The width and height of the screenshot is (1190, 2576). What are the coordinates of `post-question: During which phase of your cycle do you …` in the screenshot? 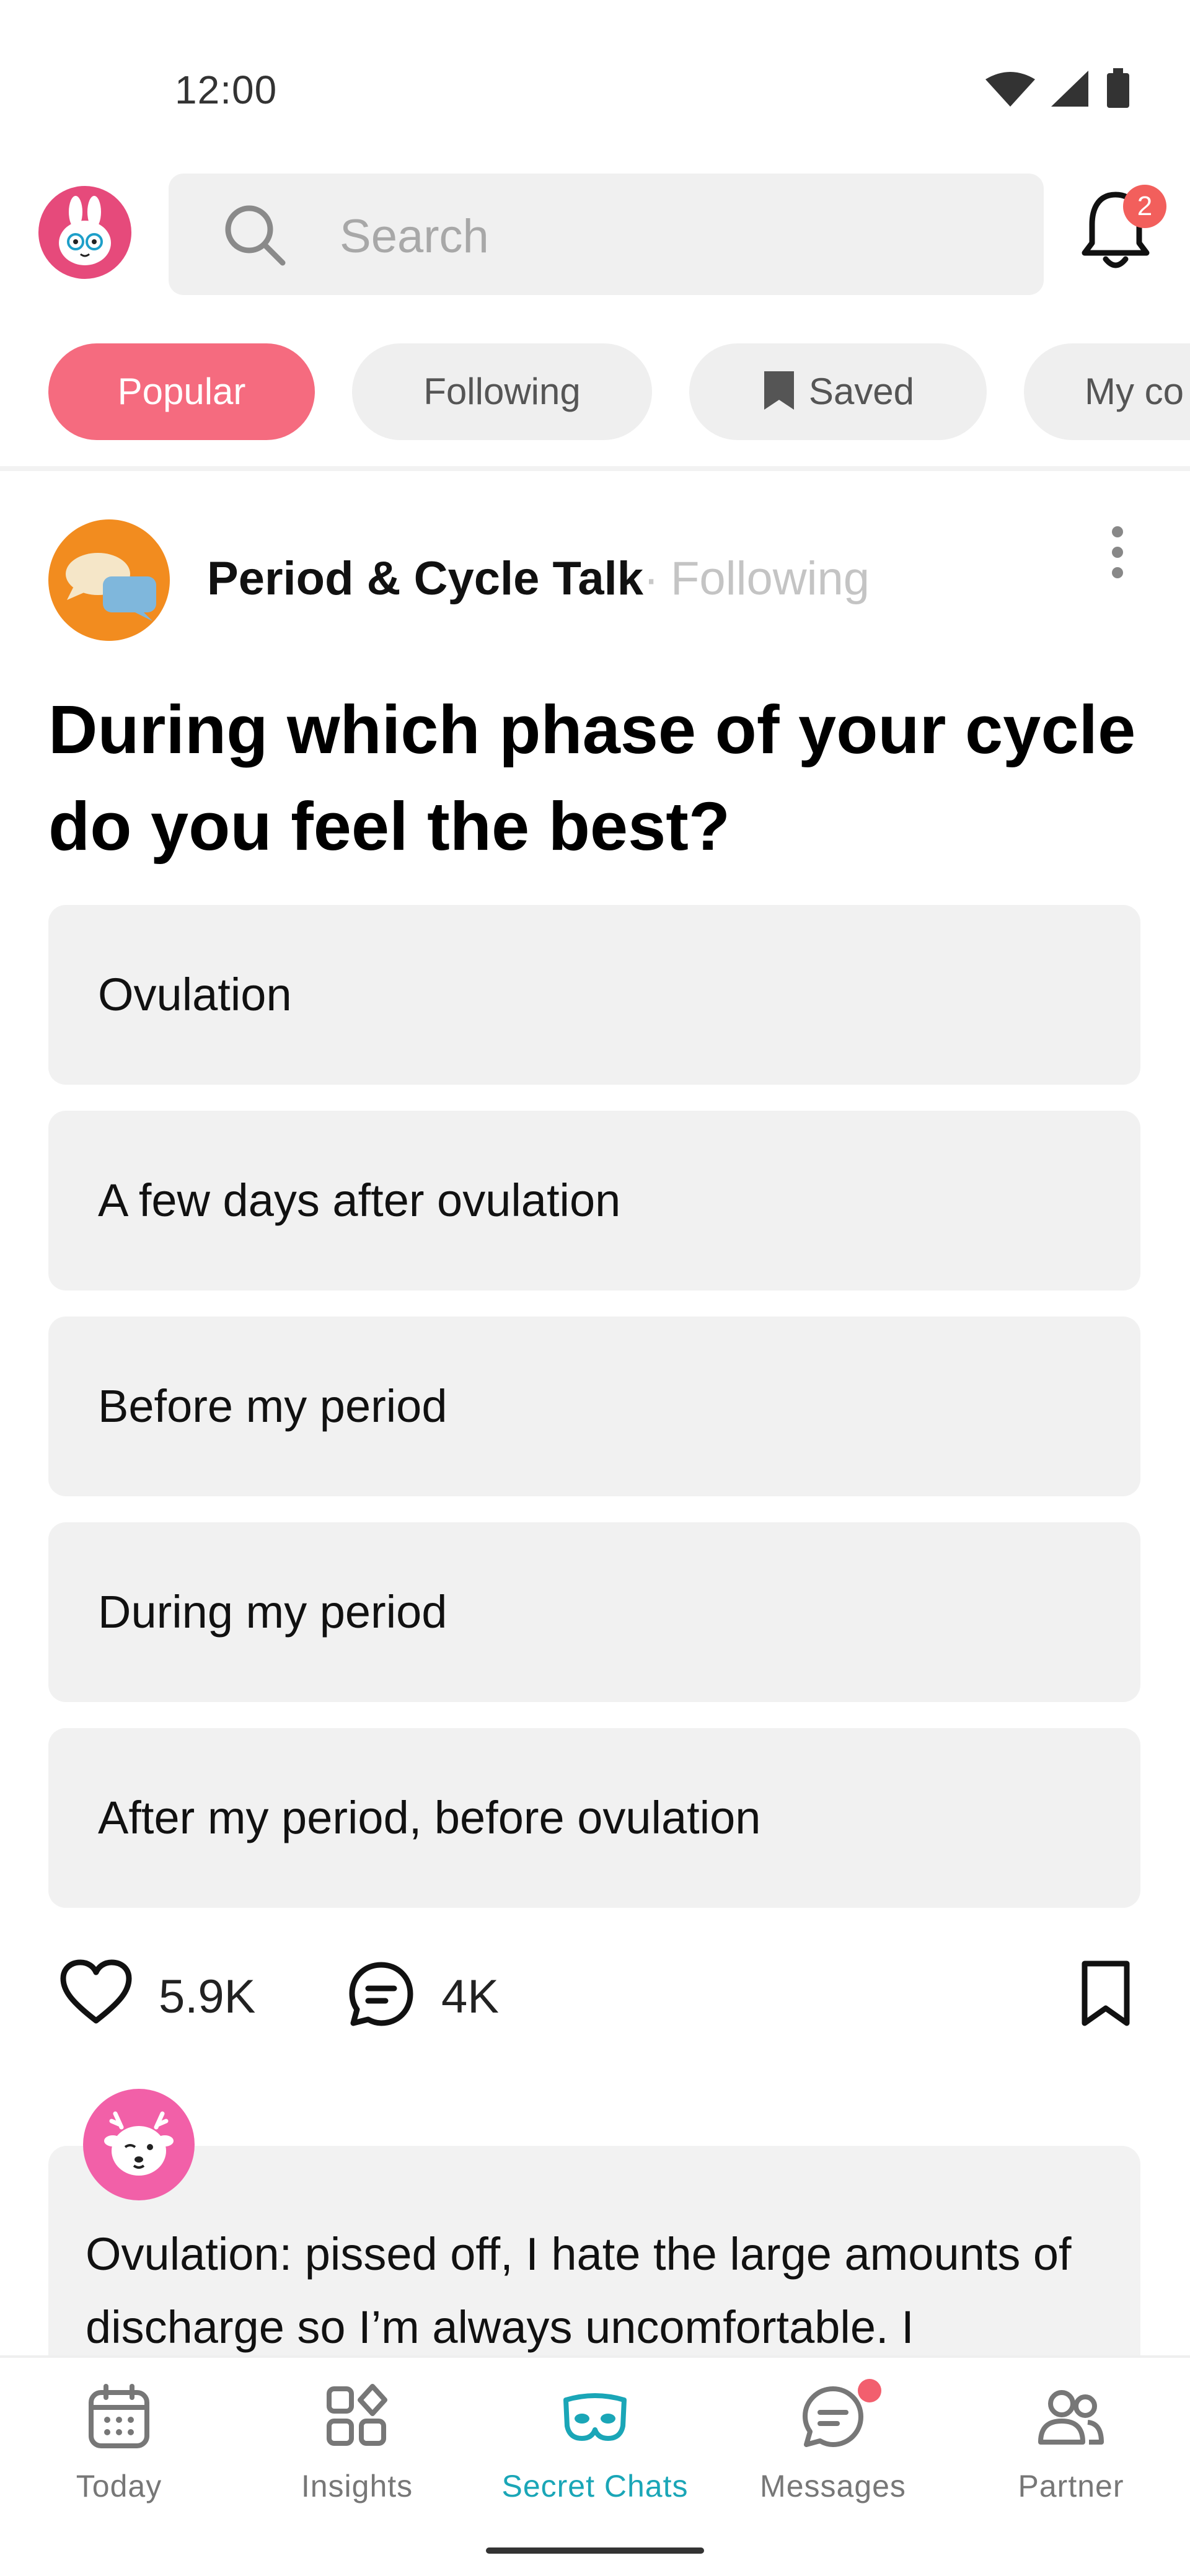 It's located at (592, 778).